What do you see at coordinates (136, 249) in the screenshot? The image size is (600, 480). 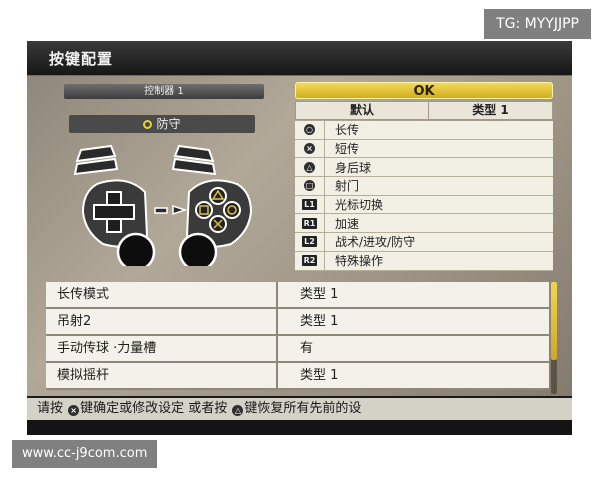 I see `left-analog-stick` at bounding box center [136, 249].